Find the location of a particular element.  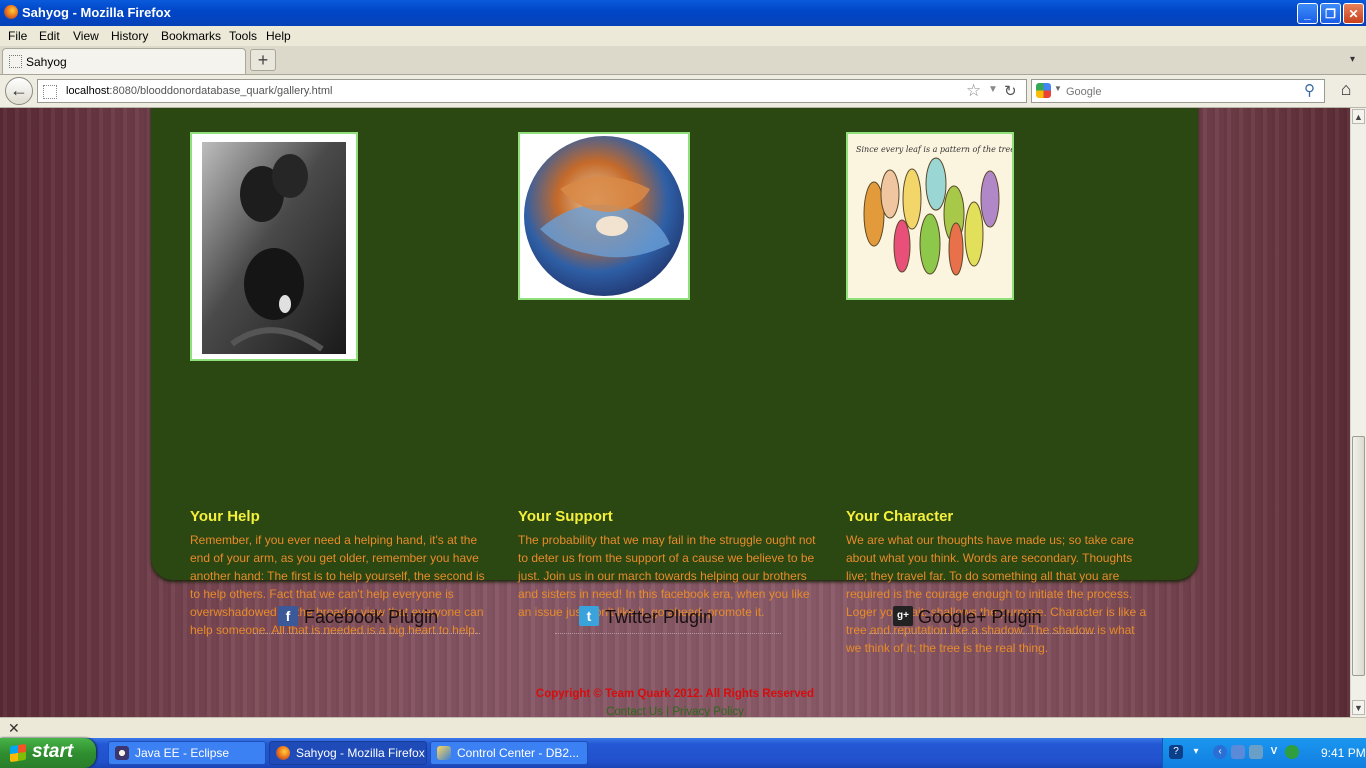

your-help-image is located at coordinates (274, 246).